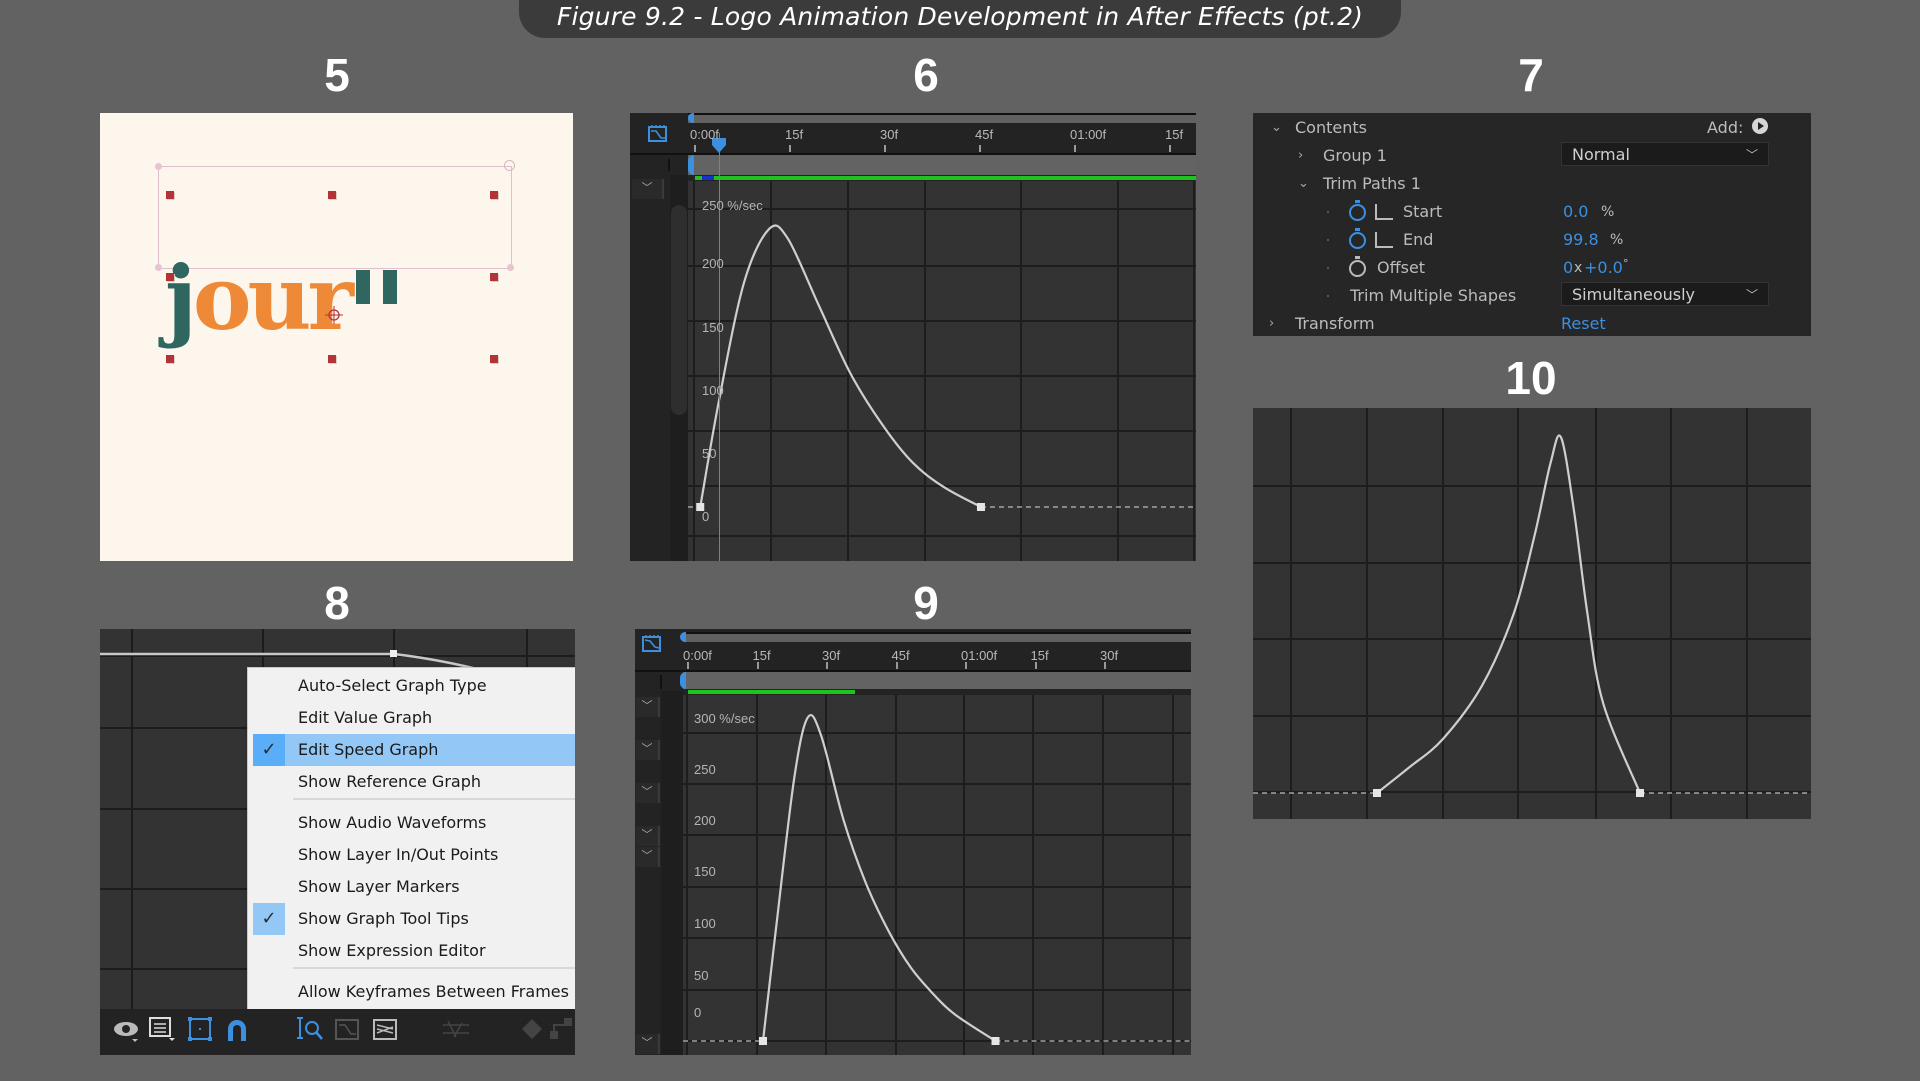 The image size is (1920, 1081). What do you see at coordinates (411, 992) in the screenshot?
I see `menu-item: Allow Keyframes Between Frames` at bounding box center [411, 992].